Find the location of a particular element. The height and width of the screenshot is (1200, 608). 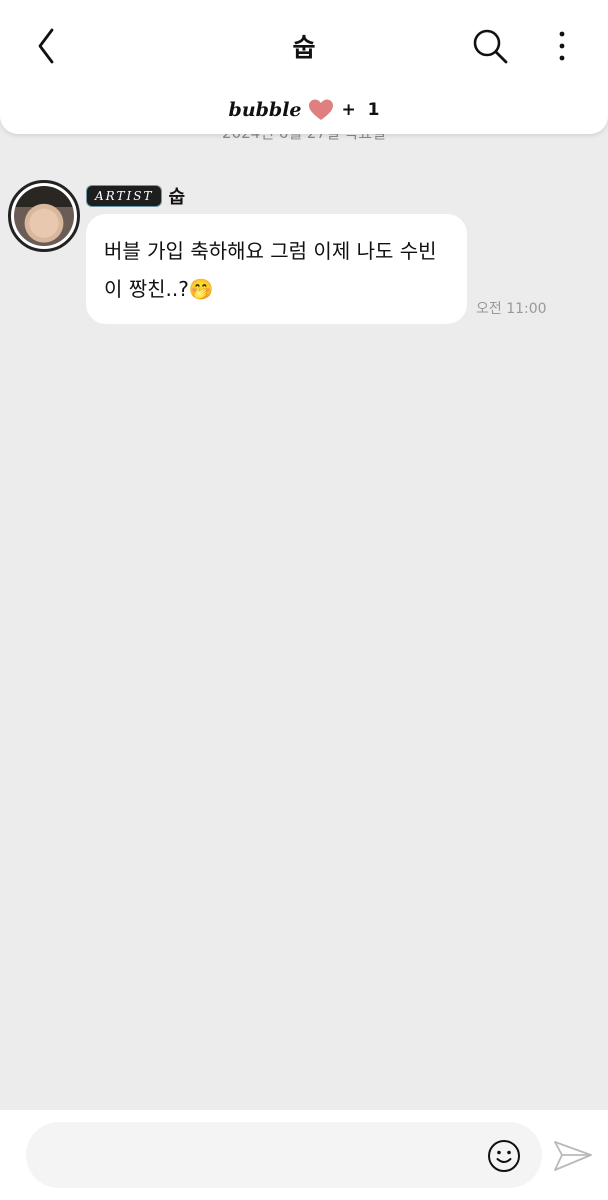

smiley-icon is located at coordinates (504, 1156).